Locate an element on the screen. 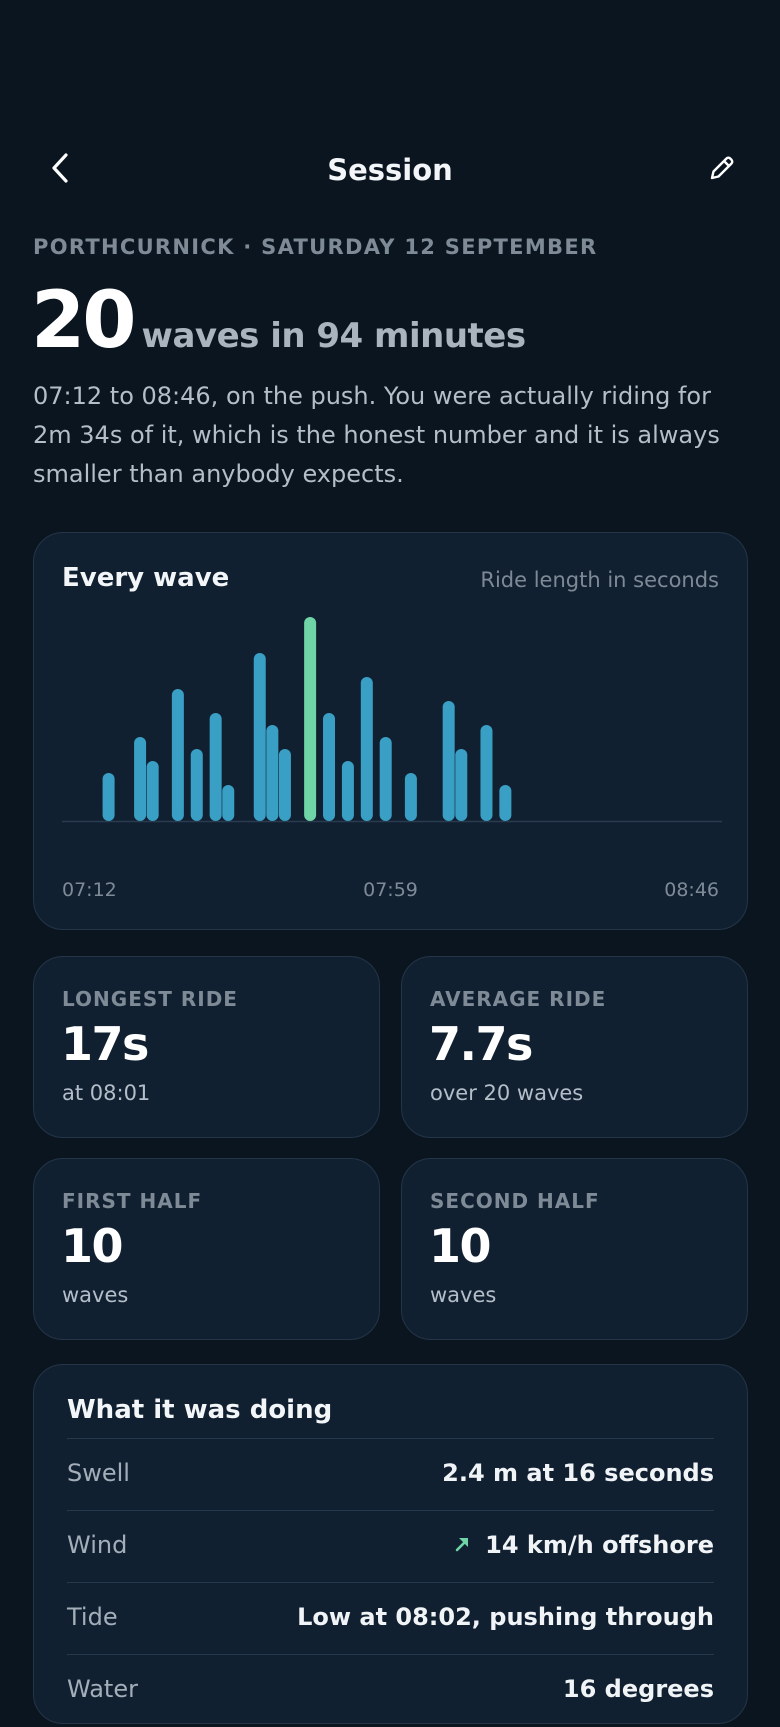  stat-label: AVERAGE RIDE is located at coordinates (518, 999).